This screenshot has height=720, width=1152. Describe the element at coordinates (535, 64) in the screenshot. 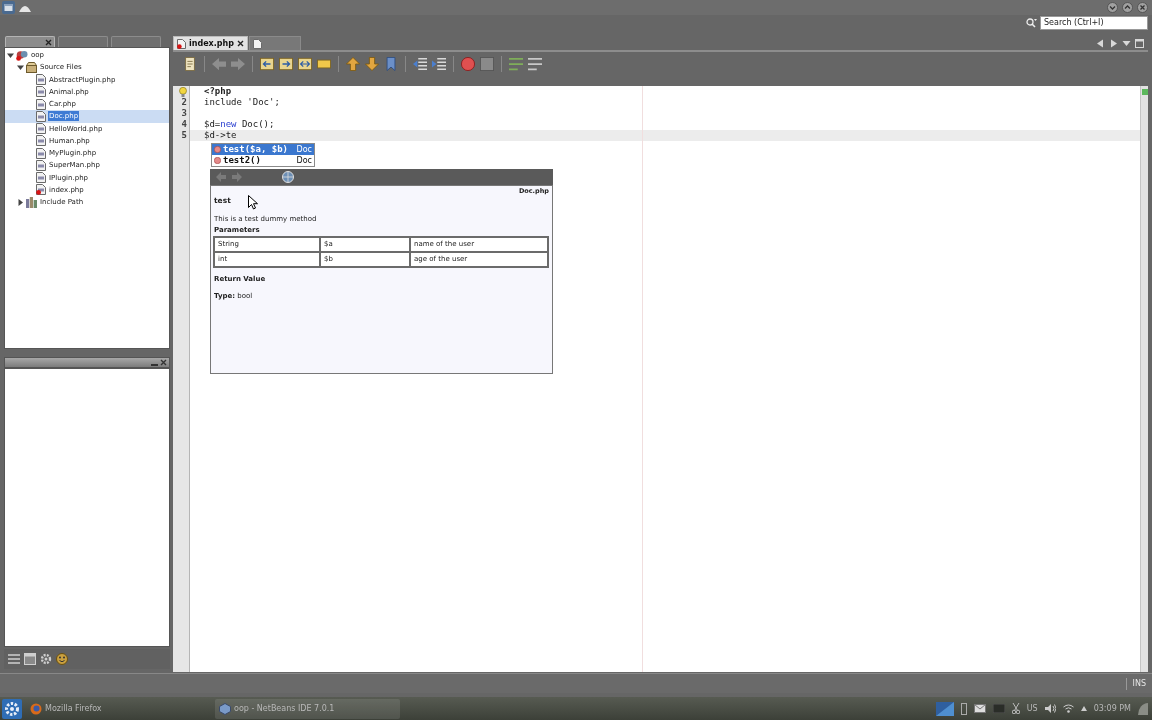

I see `uncomment-icon` at that location.